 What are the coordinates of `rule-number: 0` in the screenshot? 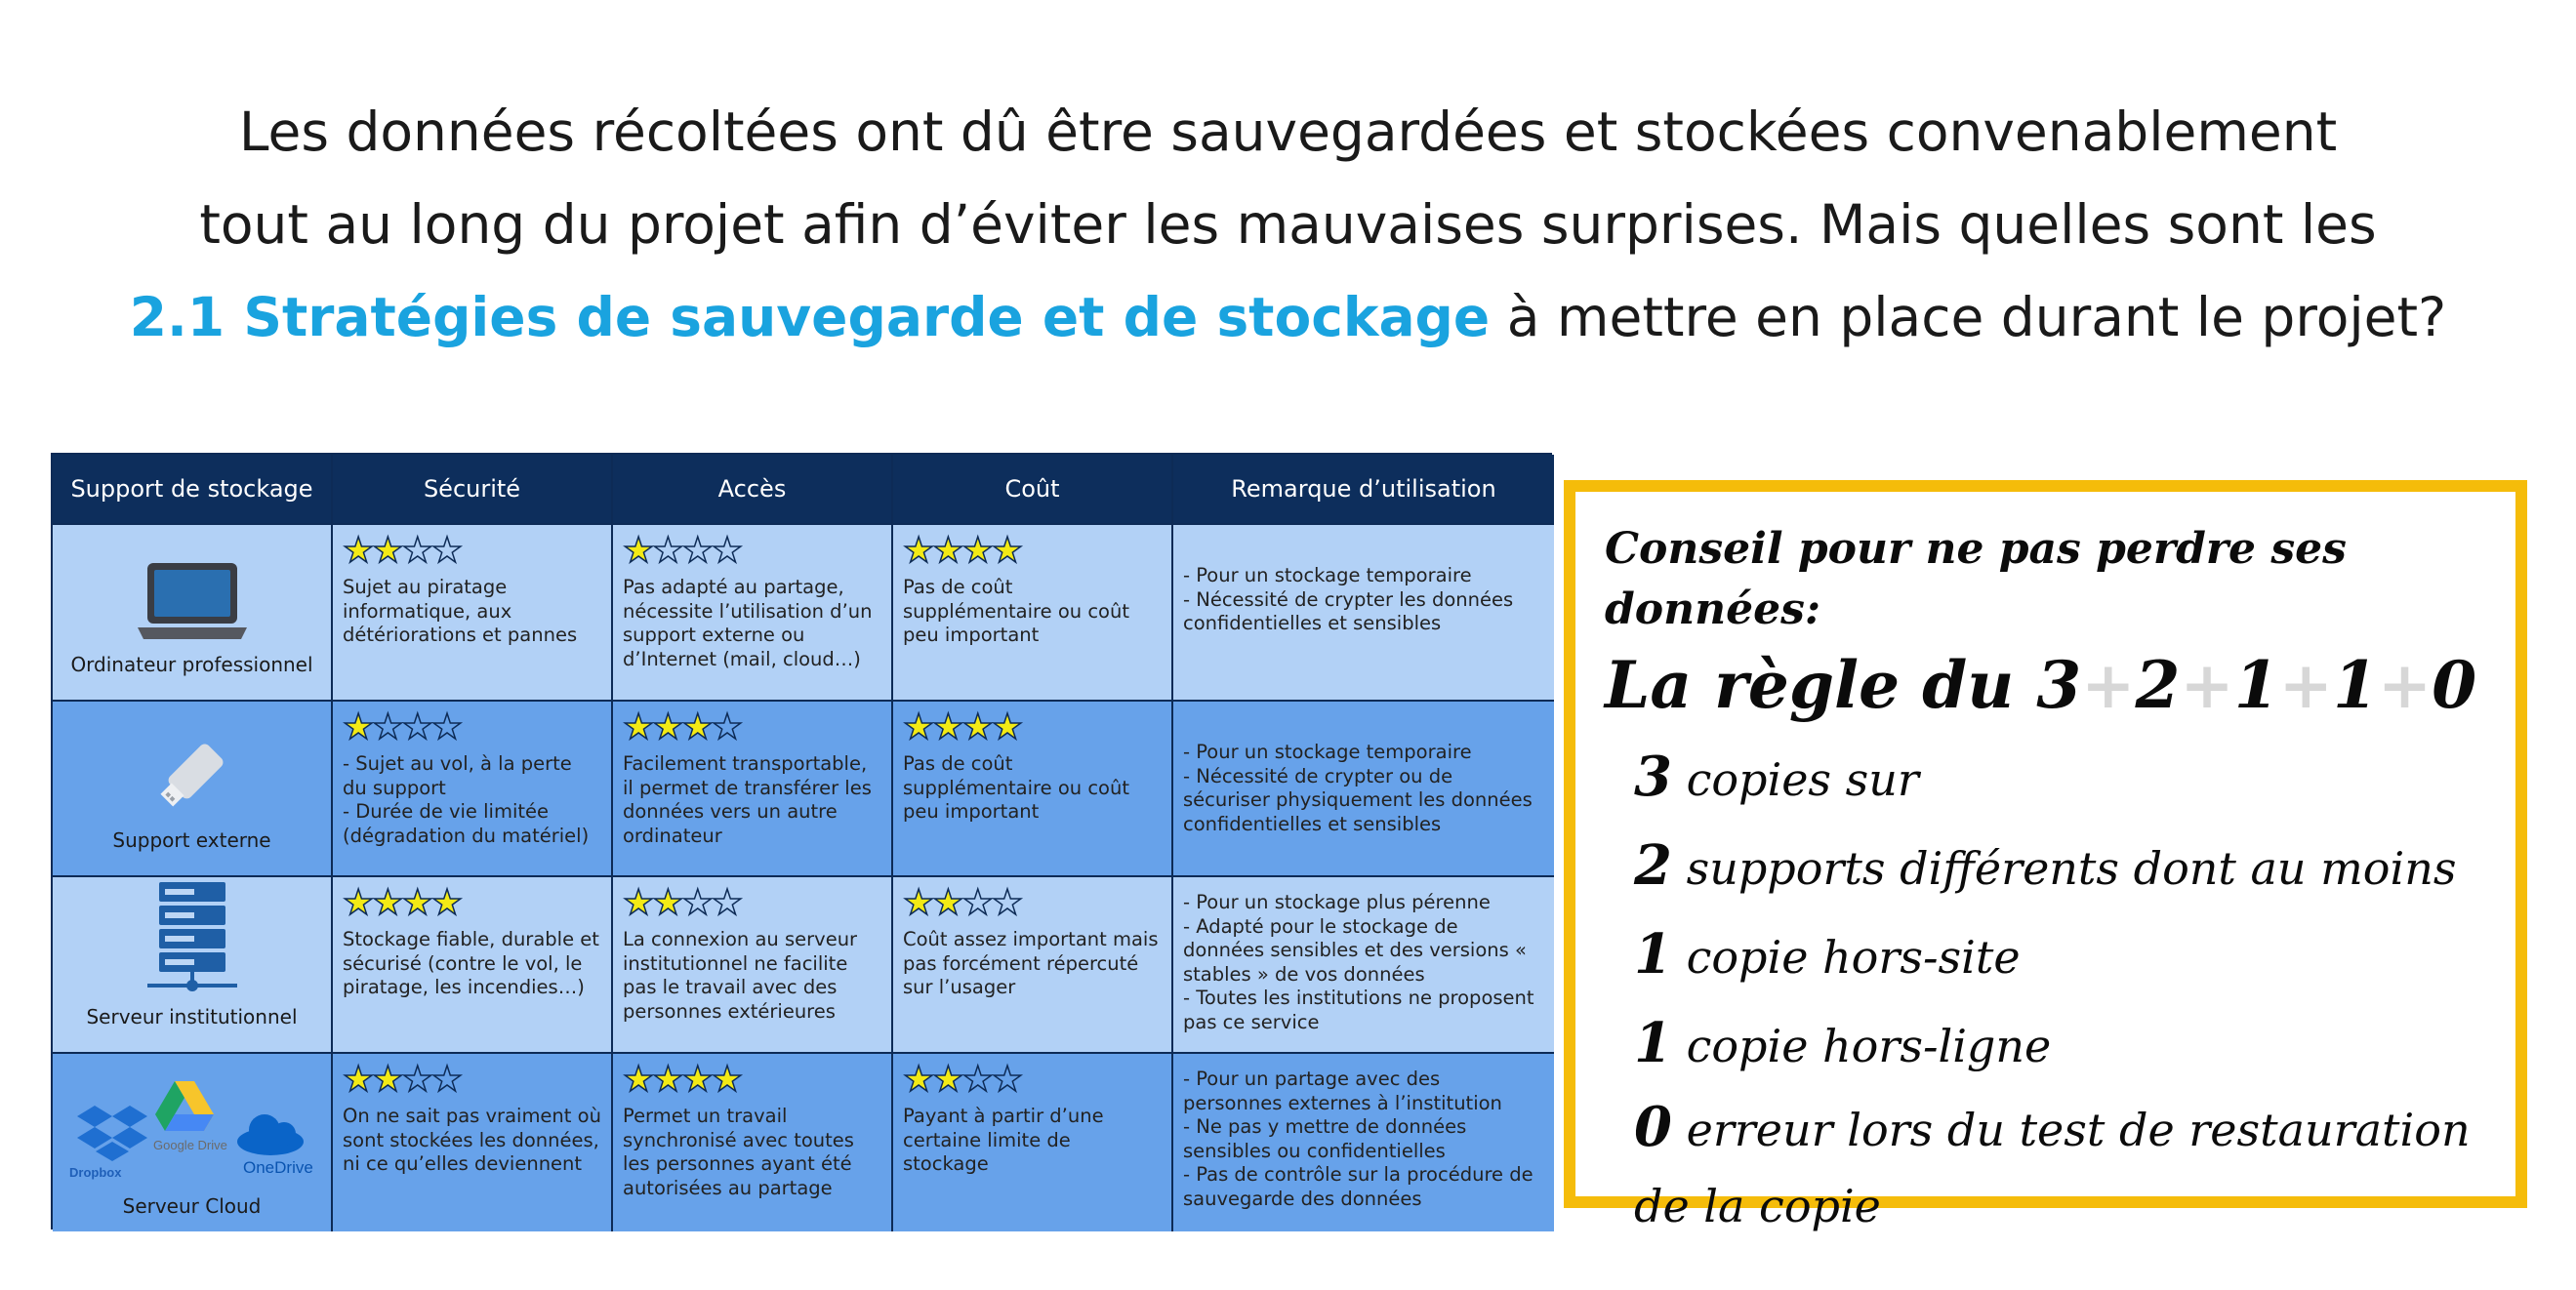 It's located at (2454, 685).